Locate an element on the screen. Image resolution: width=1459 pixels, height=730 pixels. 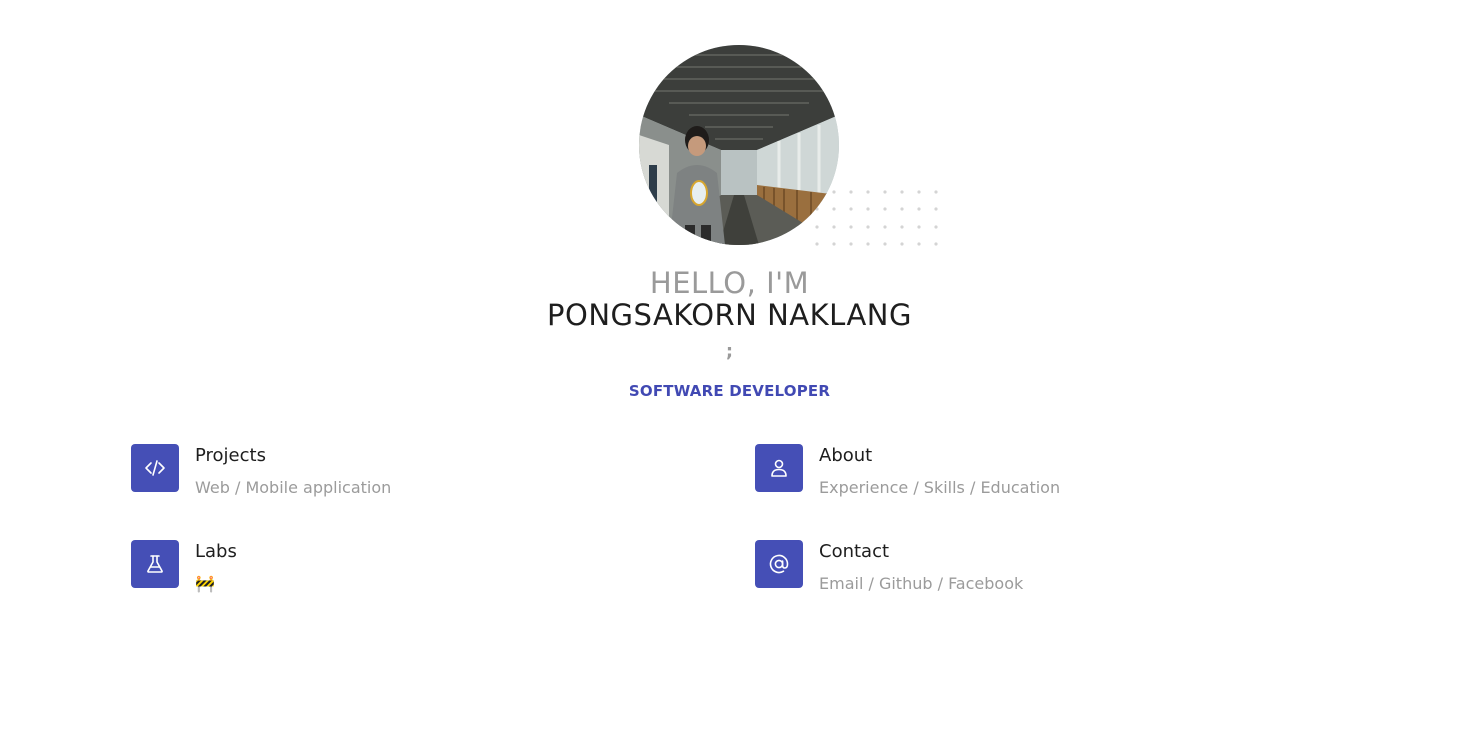
projects-subtitle: Web / Mobile application is located at coordinates (293, 487).